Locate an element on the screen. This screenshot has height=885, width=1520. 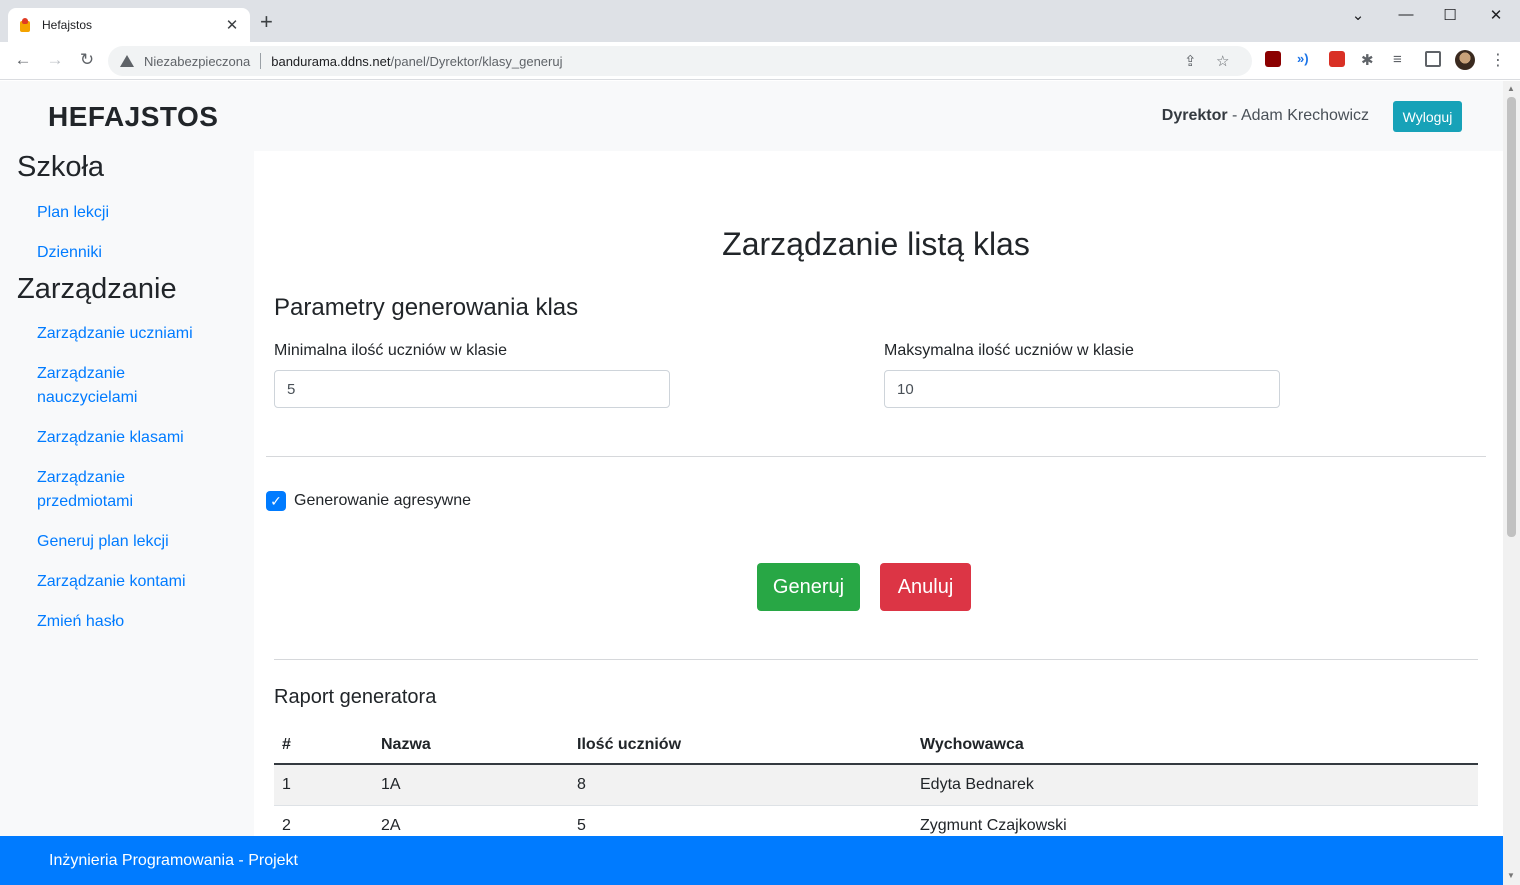
sidebar-item-subjects: Zarządzanie przedmiotami is located at coordinates (92, 490).